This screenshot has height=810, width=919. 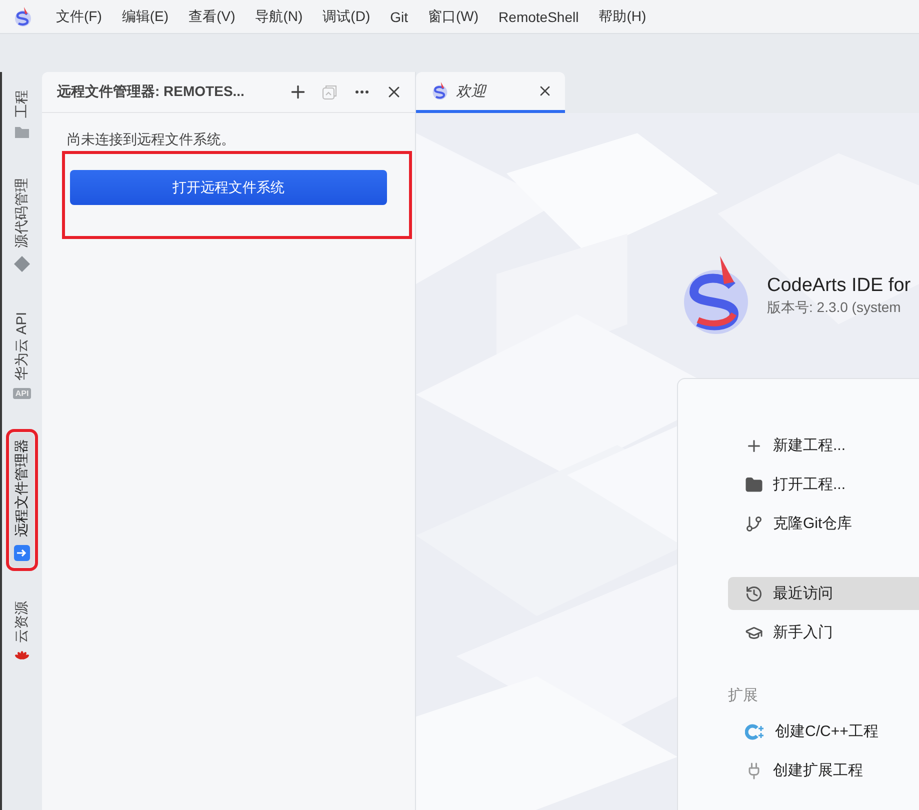 What do you see at coordinates (279, 17) in the screenshot?
I see `menu-item: 导航(N)` at bounding box center [279, 17].